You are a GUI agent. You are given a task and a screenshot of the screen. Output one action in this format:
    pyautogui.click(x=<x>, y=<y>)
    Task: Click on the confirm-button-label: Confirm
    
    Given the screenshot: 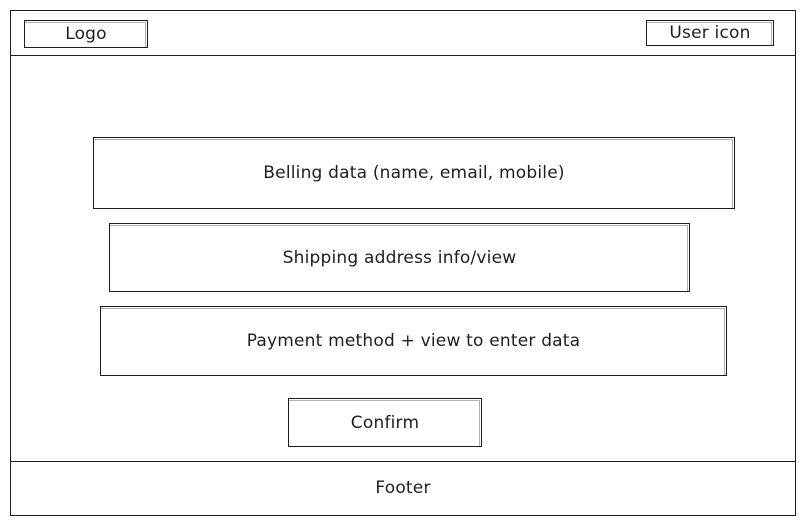 What is the action you would take?
    pyautogui.click(x=385, y=422)
    